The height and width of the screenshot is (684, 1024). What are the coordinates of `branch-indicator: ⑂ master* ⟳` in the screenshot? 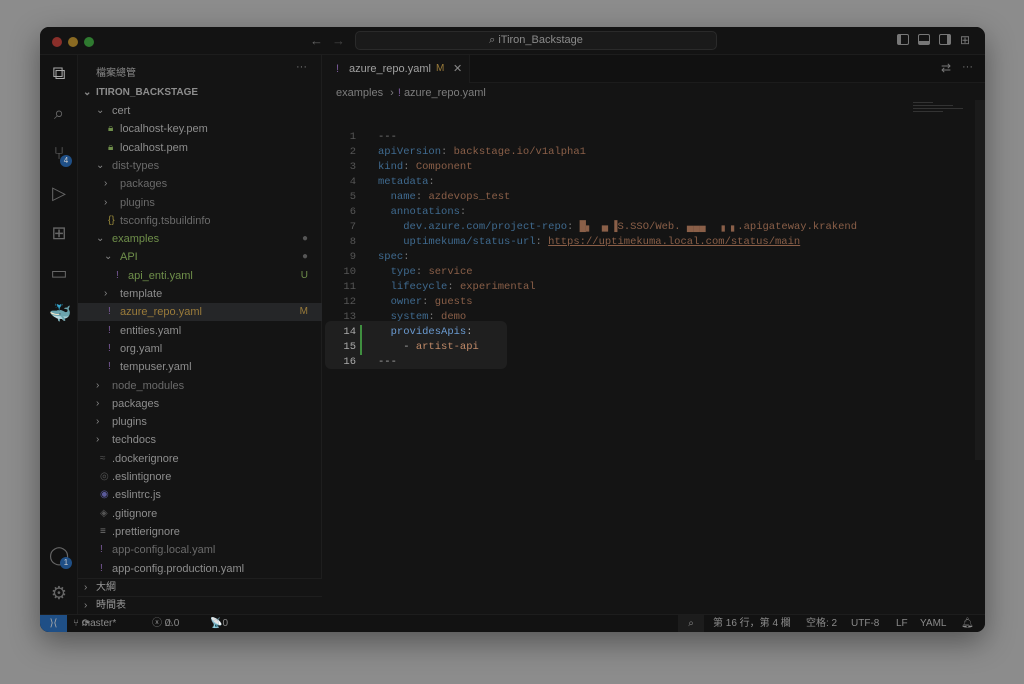 It's located at (94, 623).